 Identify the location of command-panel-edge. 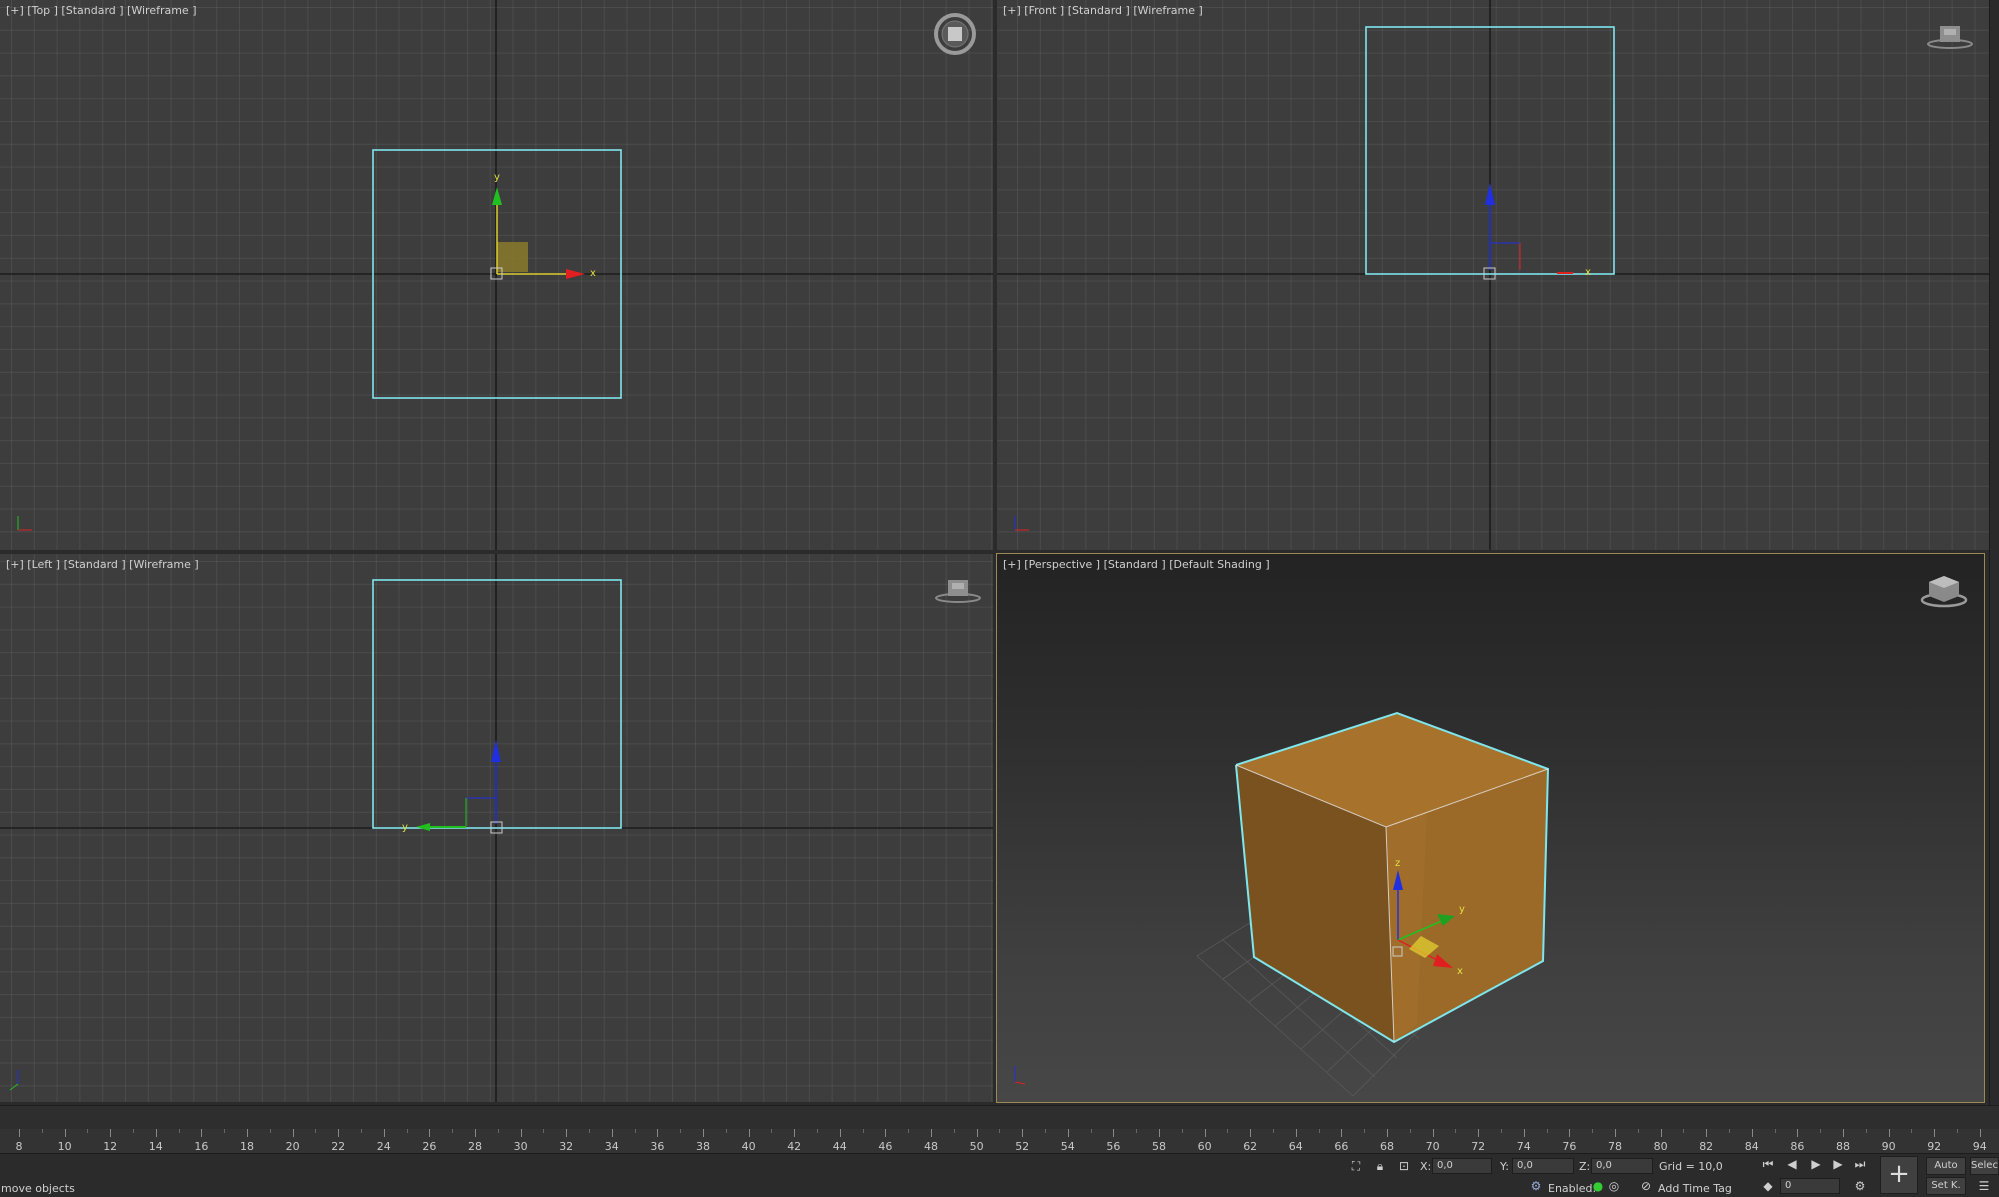
(1994, 552).